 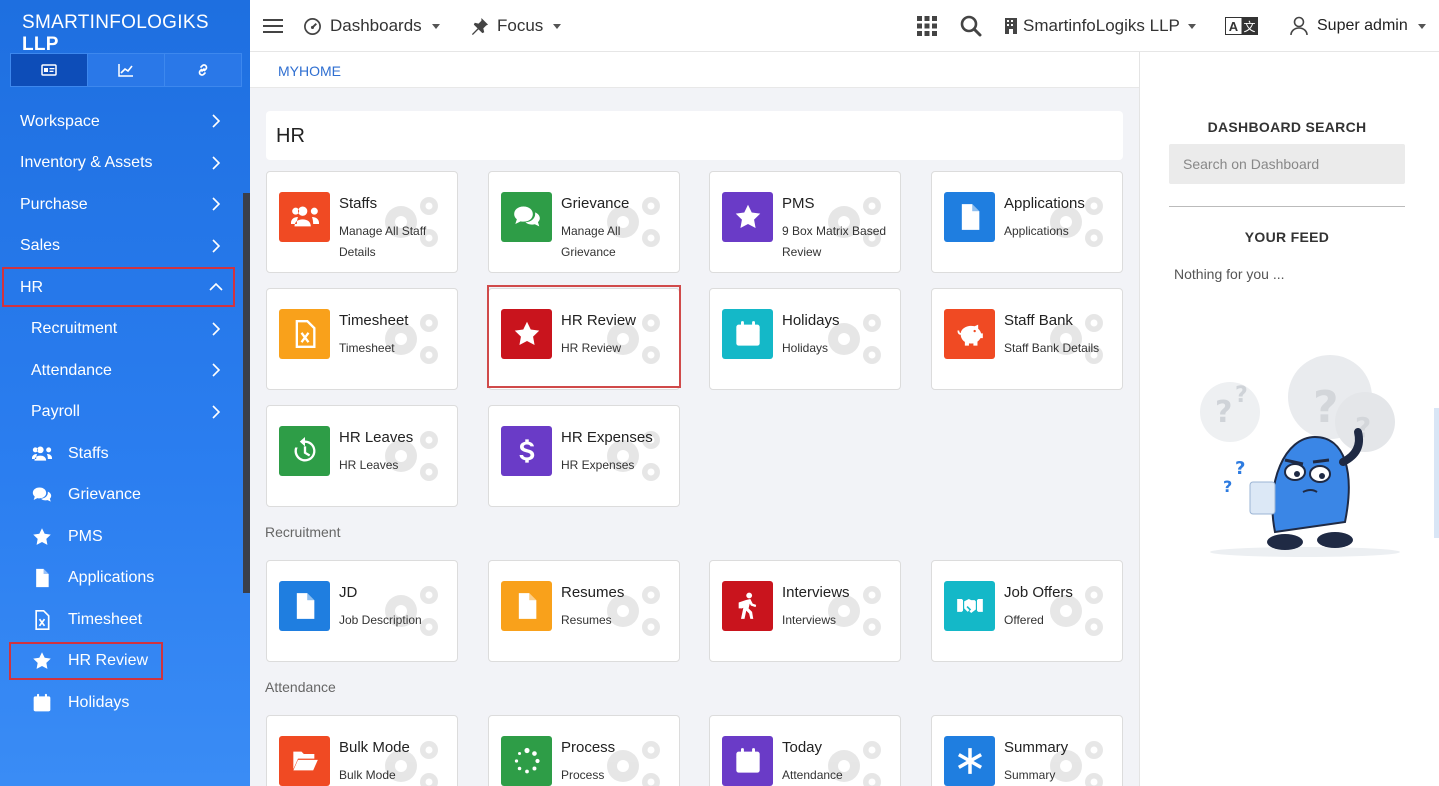 What do you see at coordinates (969, 761) in the screenshot?
I see `asterisk-icon` at bounding box center [969, 761].